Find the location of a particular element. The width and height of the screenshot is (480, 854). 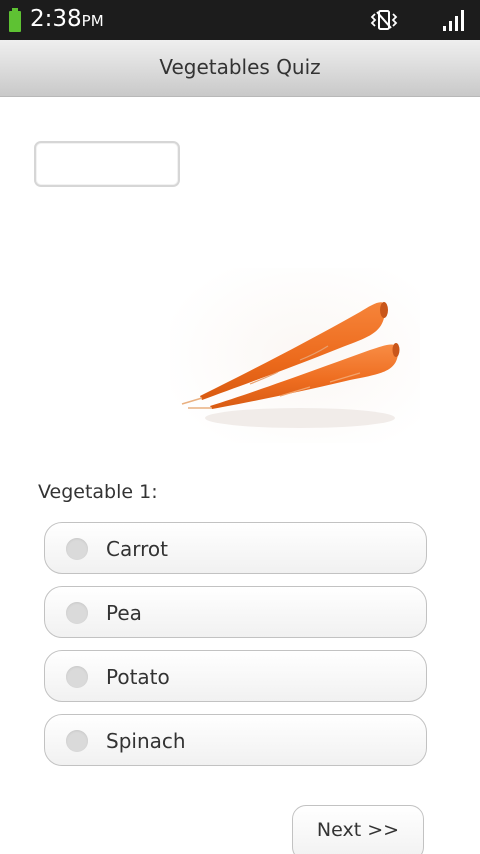

option-carrot: Carrot is located at coordinates (235, 548).